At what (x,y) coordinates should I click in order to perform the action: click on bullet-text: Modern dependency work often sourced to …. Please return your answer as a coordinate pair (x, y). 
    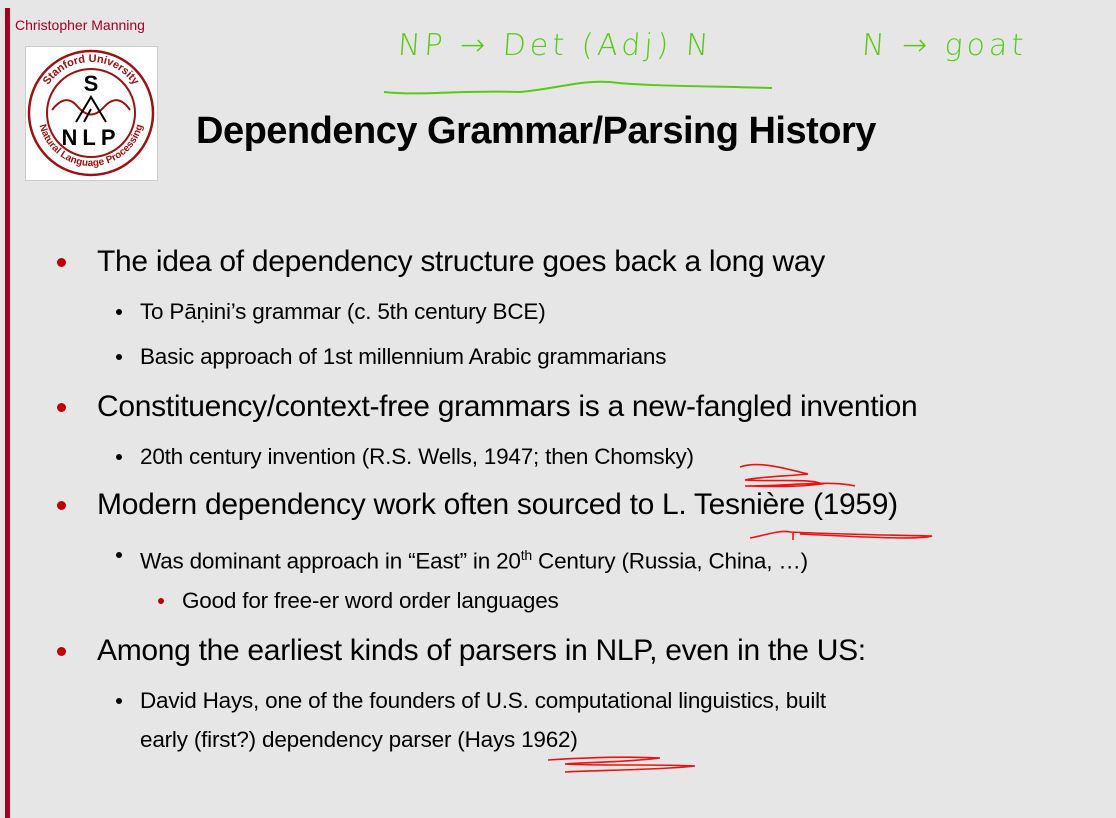
    Looking at the image, I should click on (497, 504).